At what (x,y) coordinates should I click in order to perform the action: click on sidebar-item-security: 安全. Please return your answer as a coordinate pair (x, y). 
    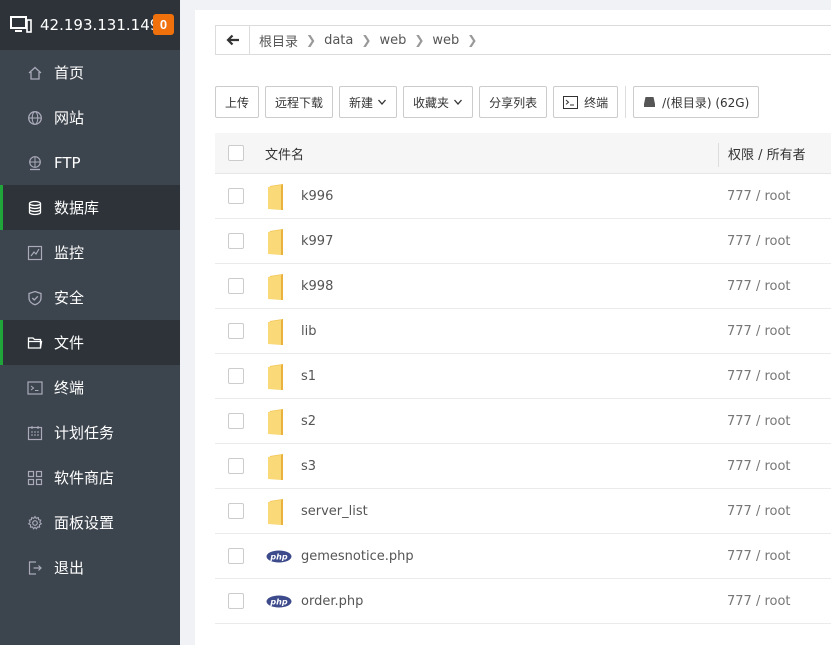
    Looking at the image, I should click on (90, 297).